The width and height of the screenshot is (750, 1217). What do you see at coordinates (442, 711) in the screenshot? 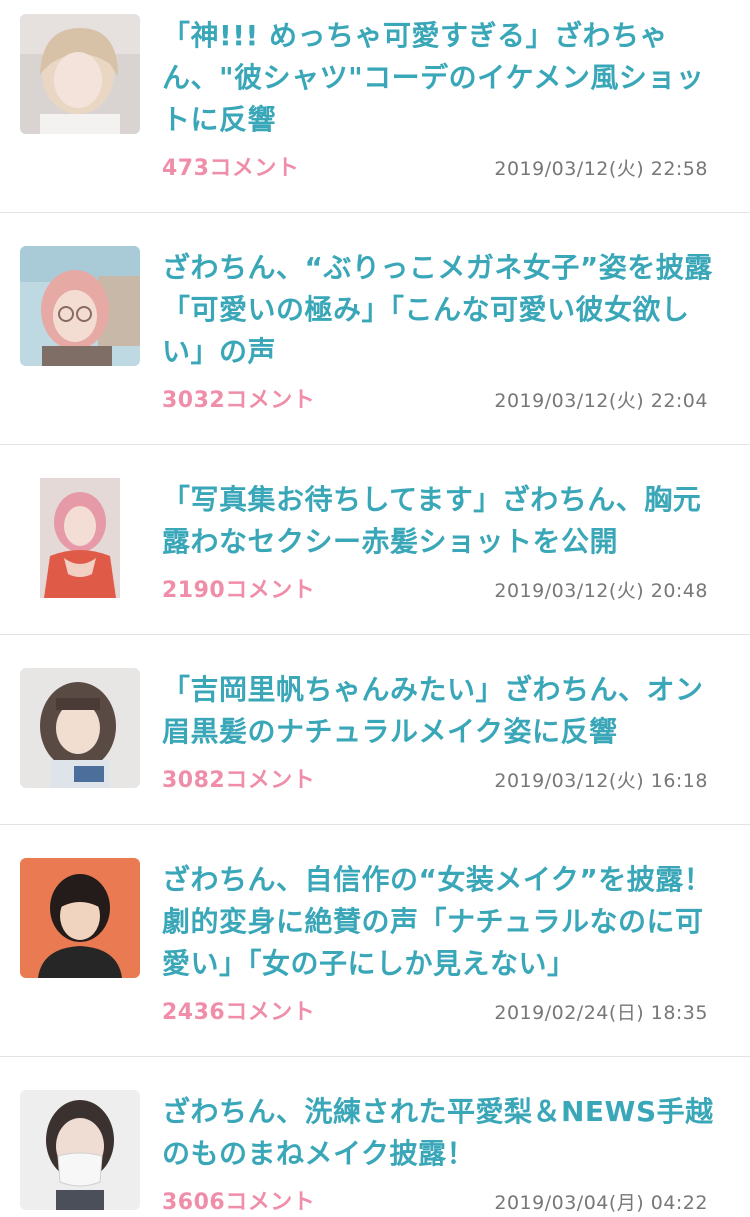
I see `article-title: 「吉岡里帆ちゃんみたい」ざわちん、オン眉黒髪のナチュラルメイク姿に反響` at bounding box center [442, 711].